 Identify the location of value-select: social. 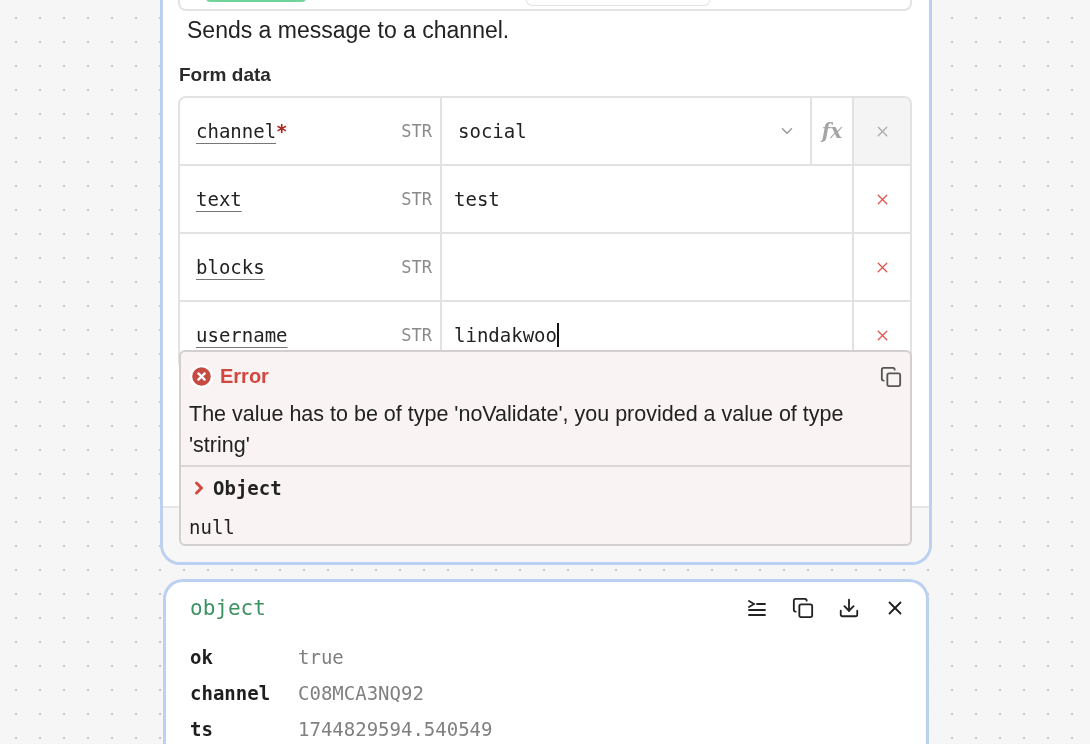
(627, 131).